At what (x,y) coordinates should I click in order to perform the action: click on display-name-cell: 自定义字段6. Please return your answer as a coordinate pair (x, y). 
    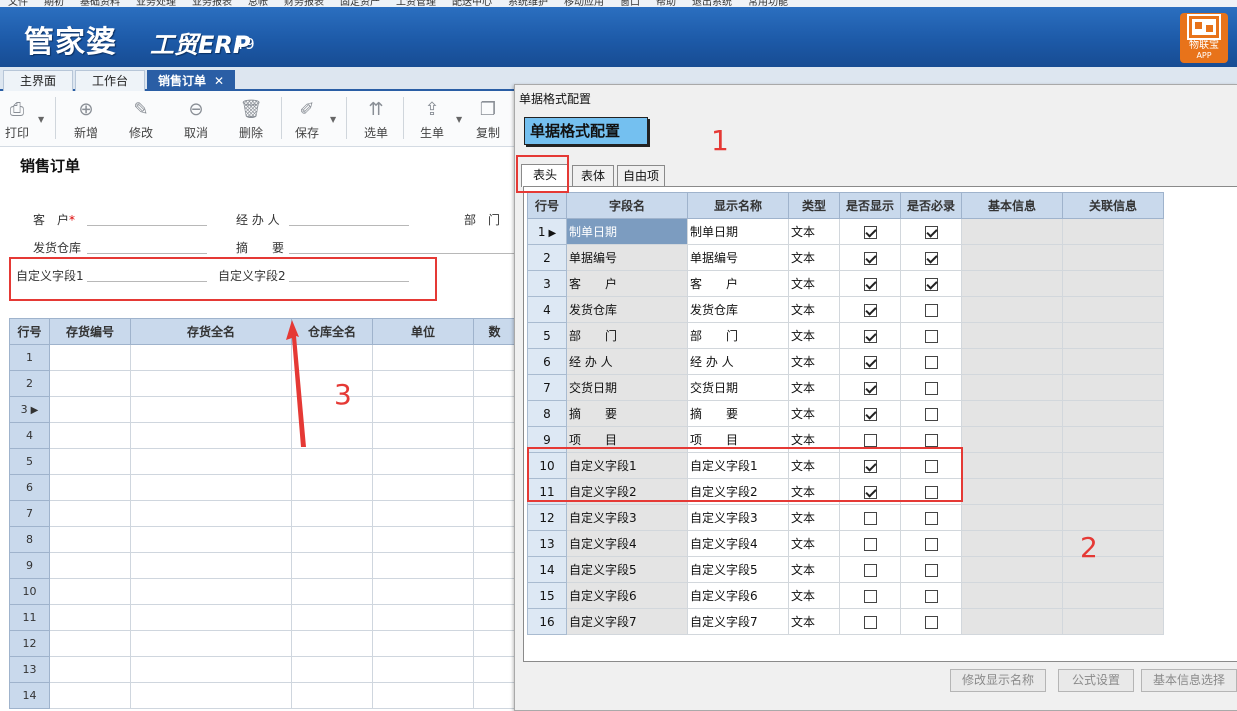
    Looking at the image, I should click on (738, 595).